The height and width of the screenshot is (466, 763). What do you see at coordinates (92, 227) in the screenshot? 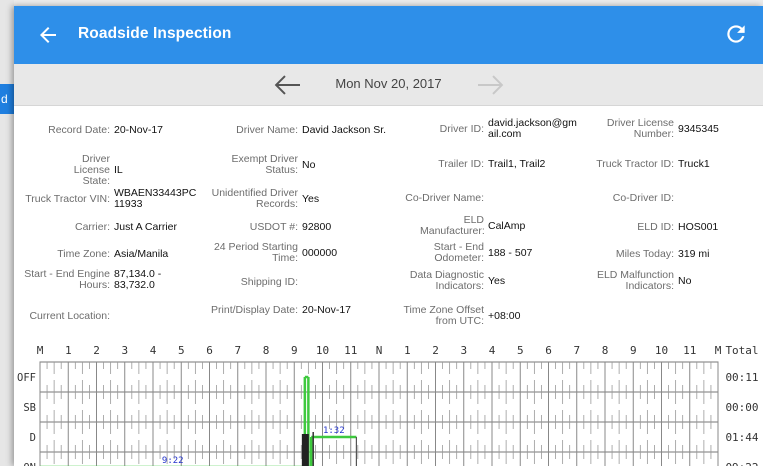
I see `carrier-label: Carrier:` at bounding box center [92, 227].